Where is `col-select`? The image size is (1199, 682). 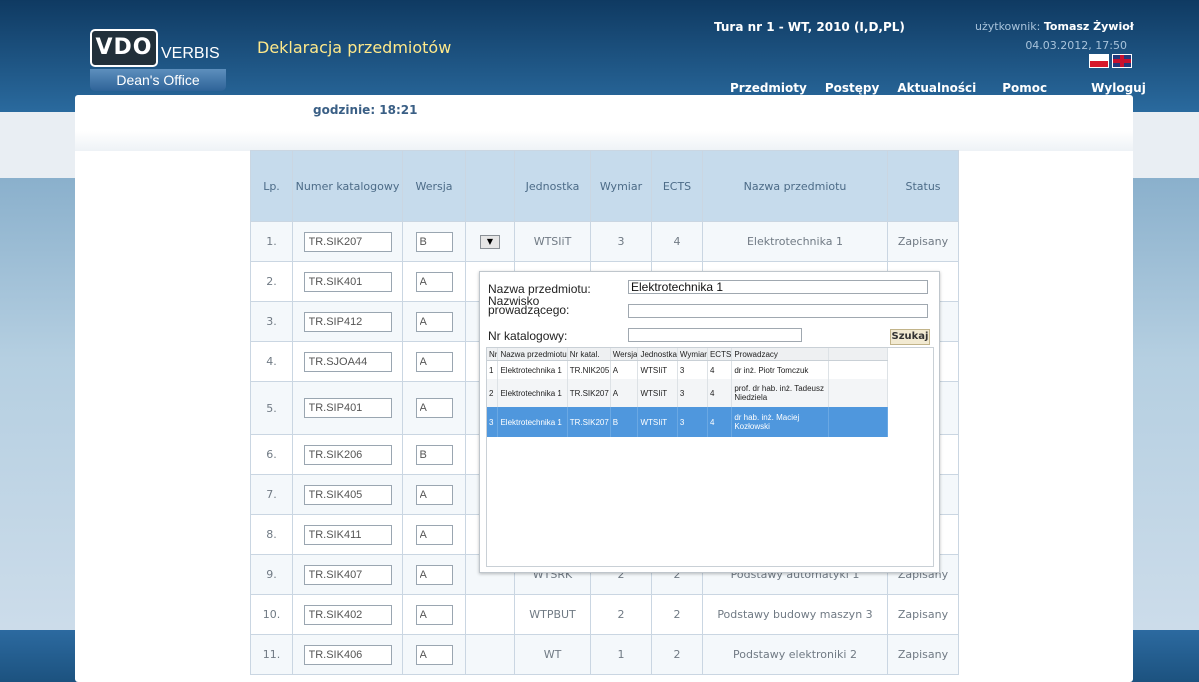 col-select is located at coordinates (490, 186).